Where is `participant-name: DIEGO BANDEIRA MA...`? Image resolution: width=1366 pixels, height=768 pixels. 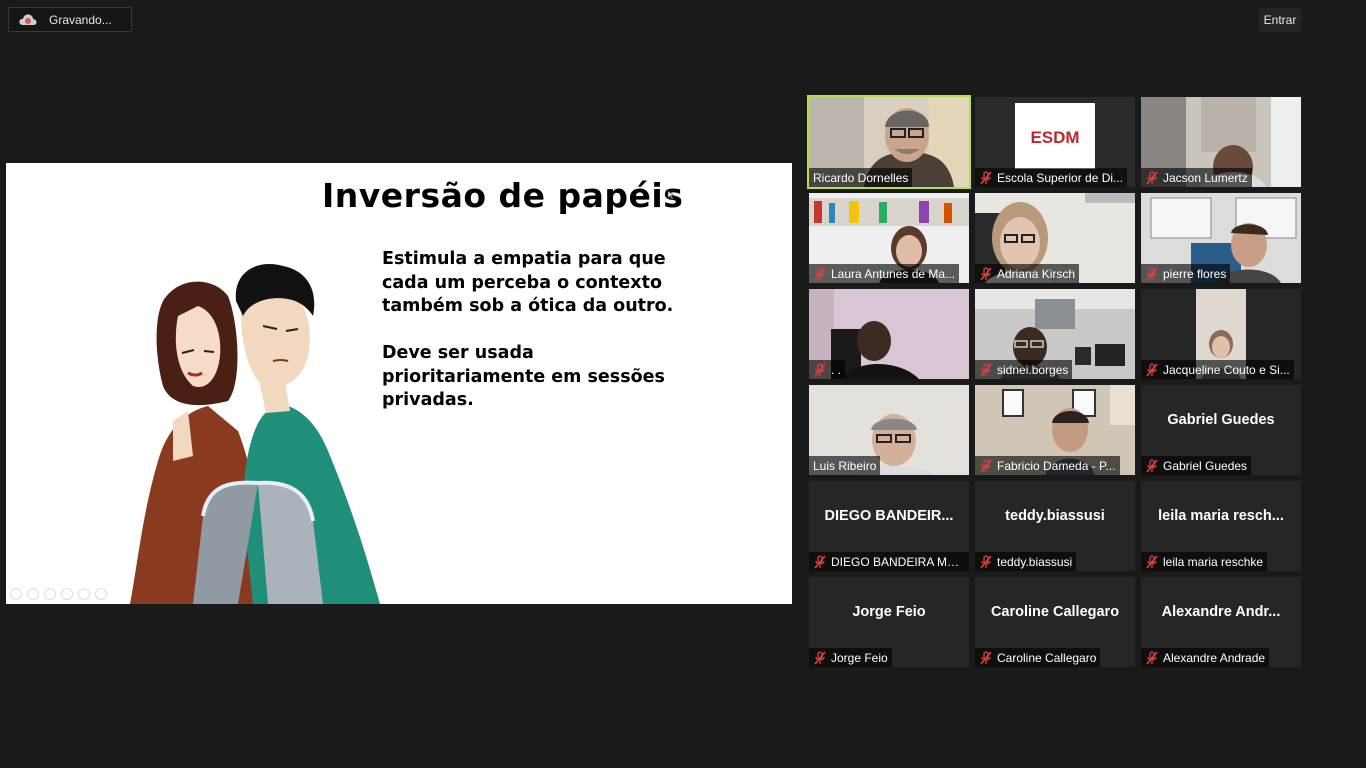
participant-name: DIEGO BANDEIRA MA... is located at coordinates (898, 561).